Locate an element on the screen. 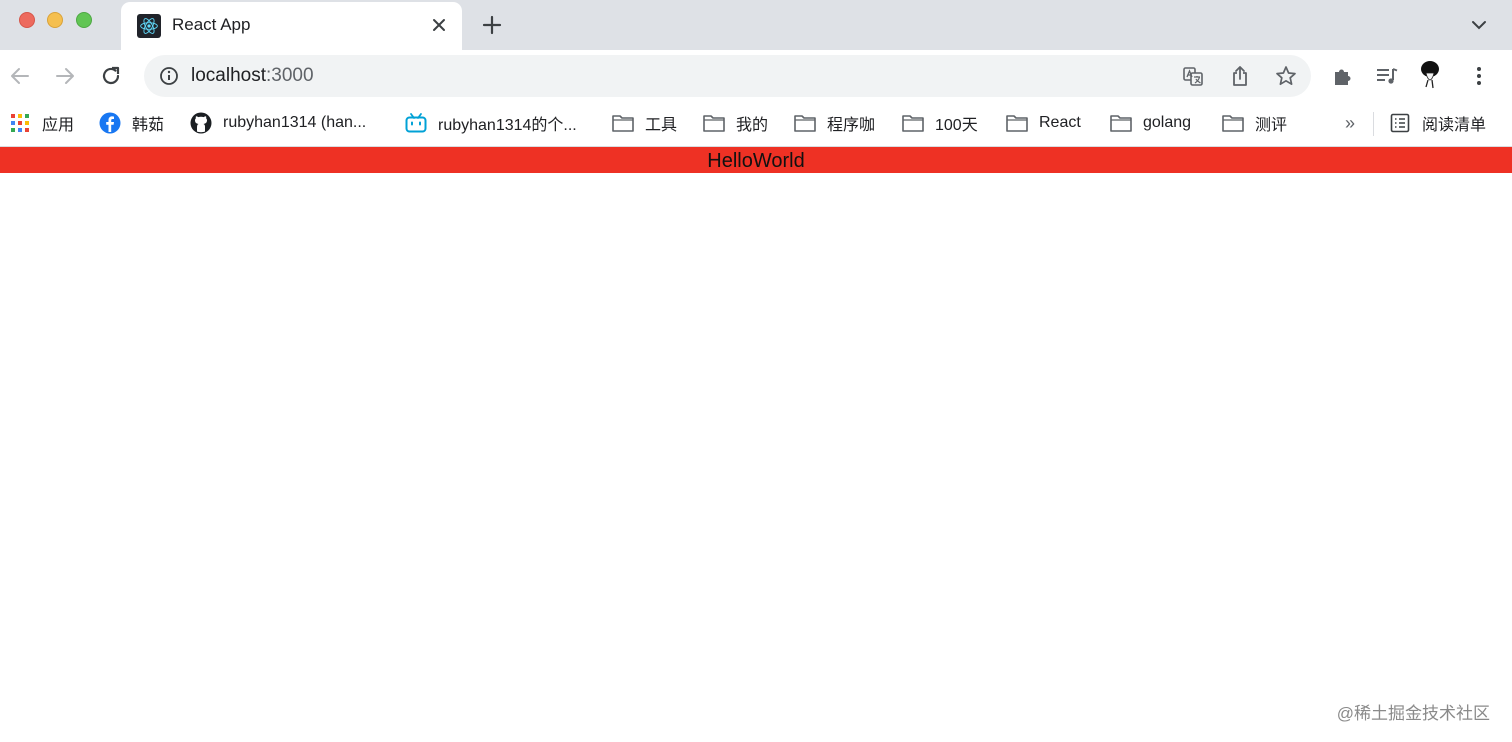  bookmark-folder-react: React is located at coordinates (1043, 123).